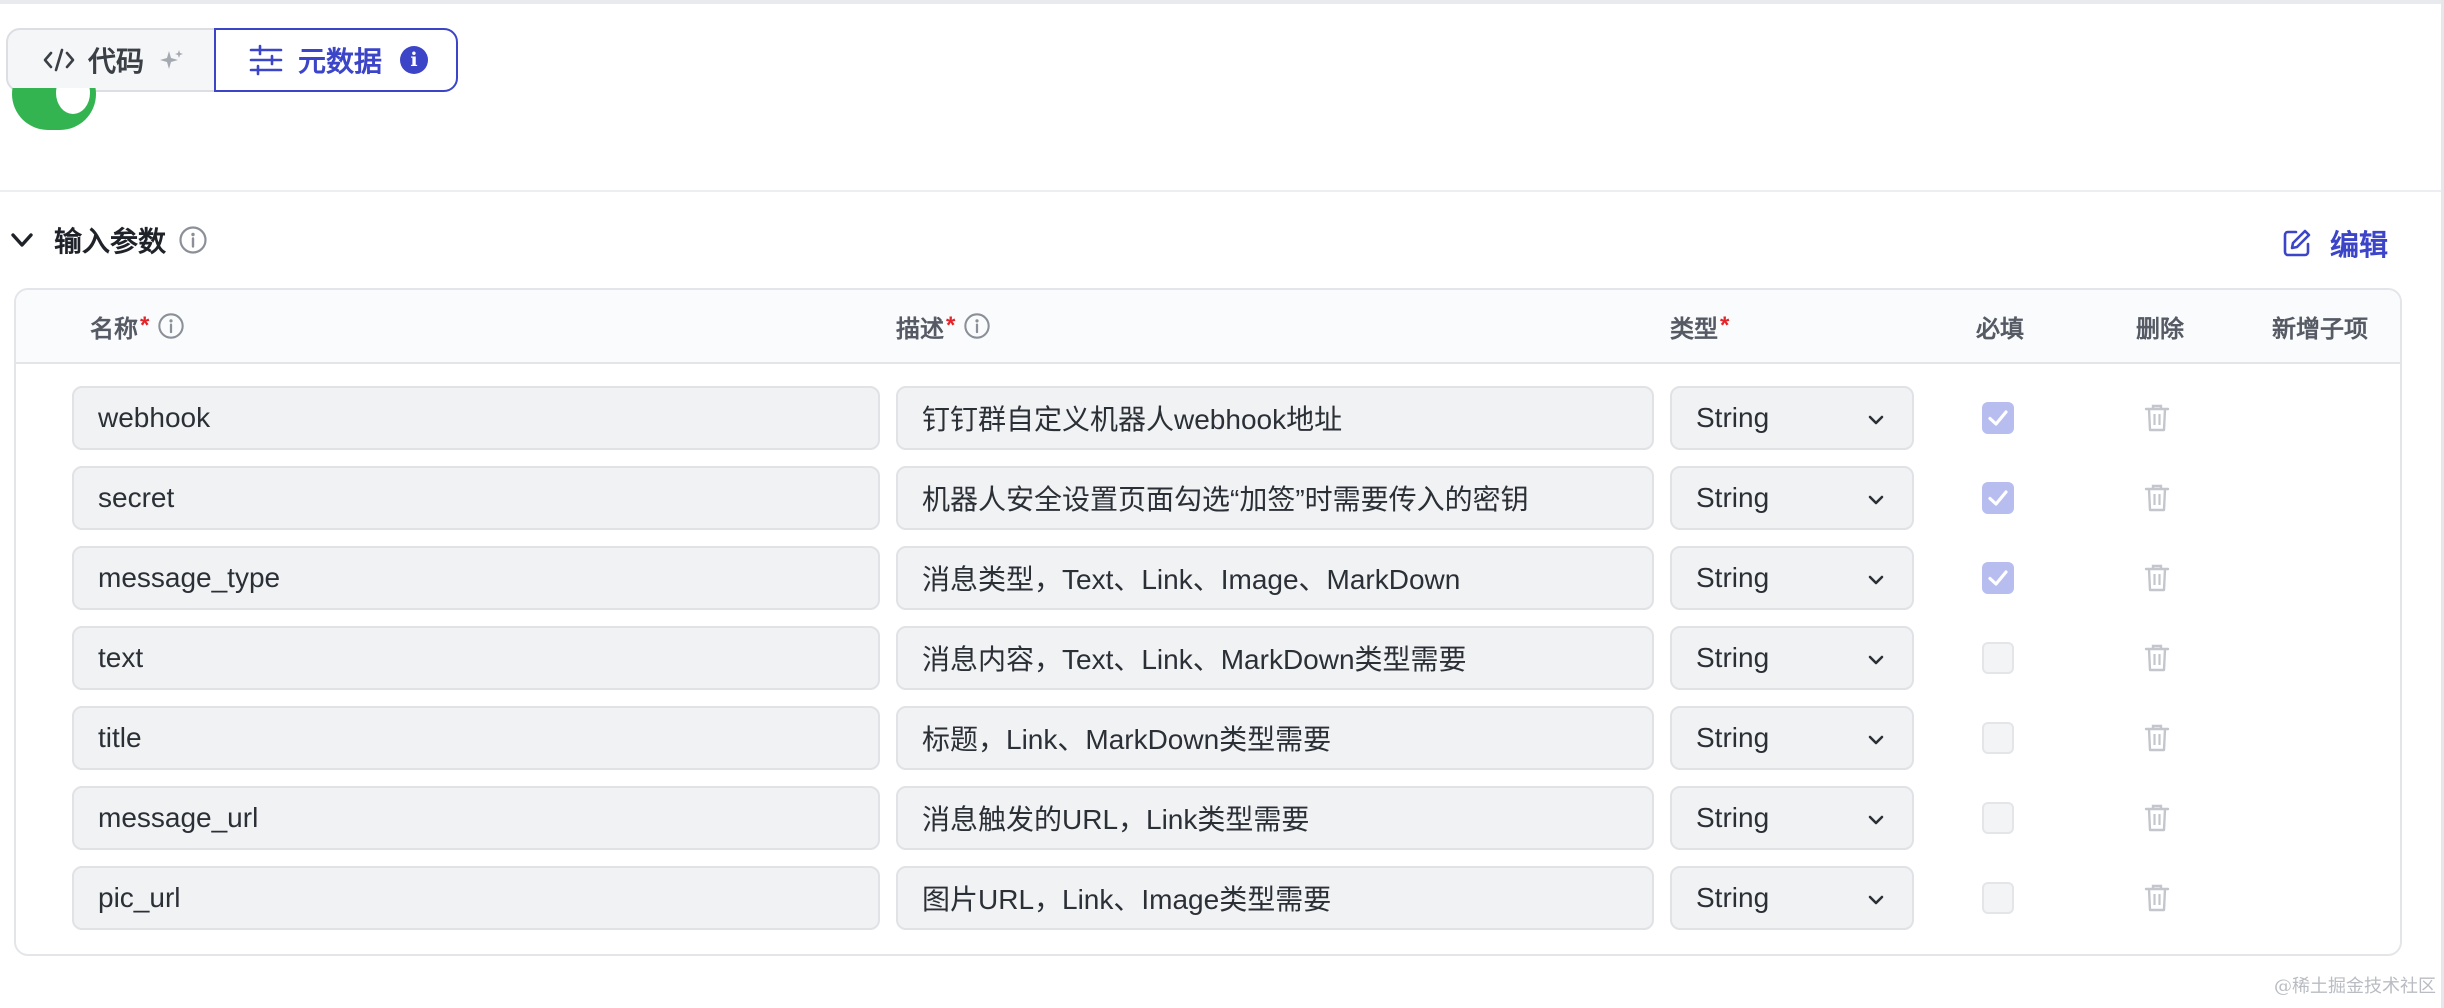 The image size is (2444, 1008). I want to click on param-desc-value: 标题，Link、MarkDown类型需要, so click(1127, 739).